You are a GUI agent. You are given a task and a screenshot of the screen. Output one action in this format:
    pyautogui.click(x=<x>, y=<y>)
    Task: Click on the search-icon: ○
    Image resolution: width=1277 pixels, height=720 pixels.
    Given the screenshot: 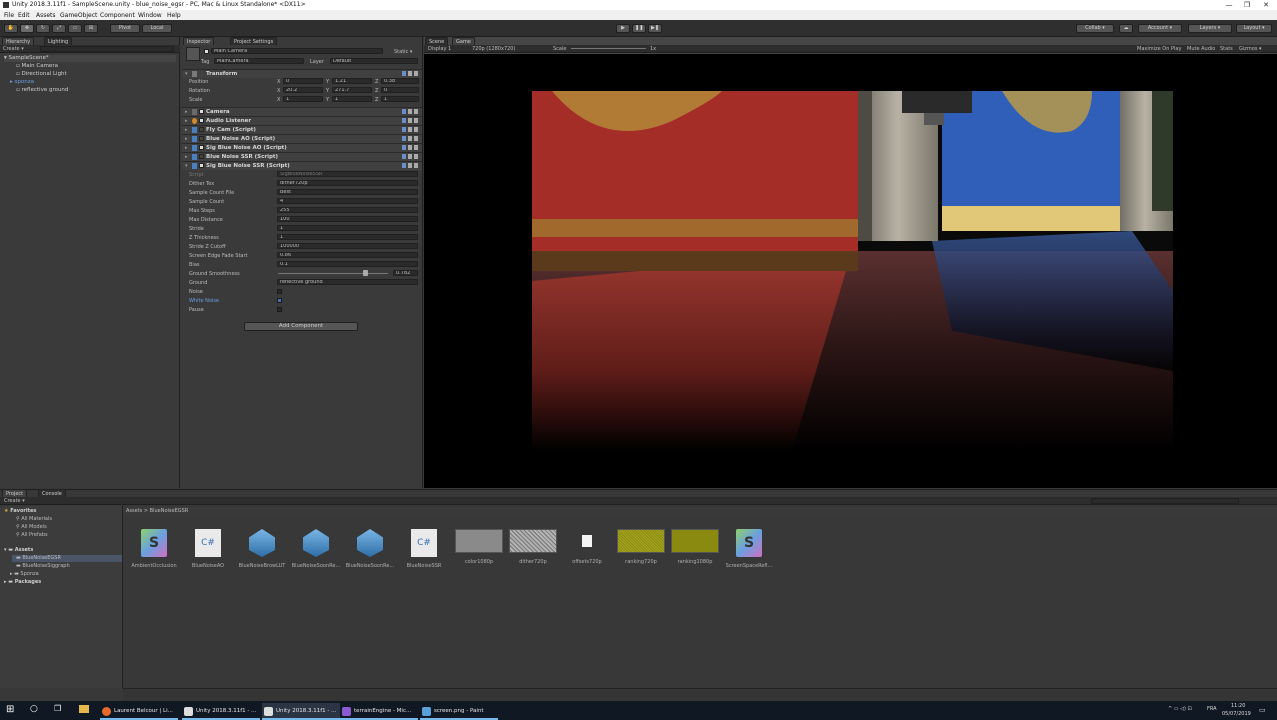 What is the action you would take?
    pyautogui.click(x=35, y=709)
    